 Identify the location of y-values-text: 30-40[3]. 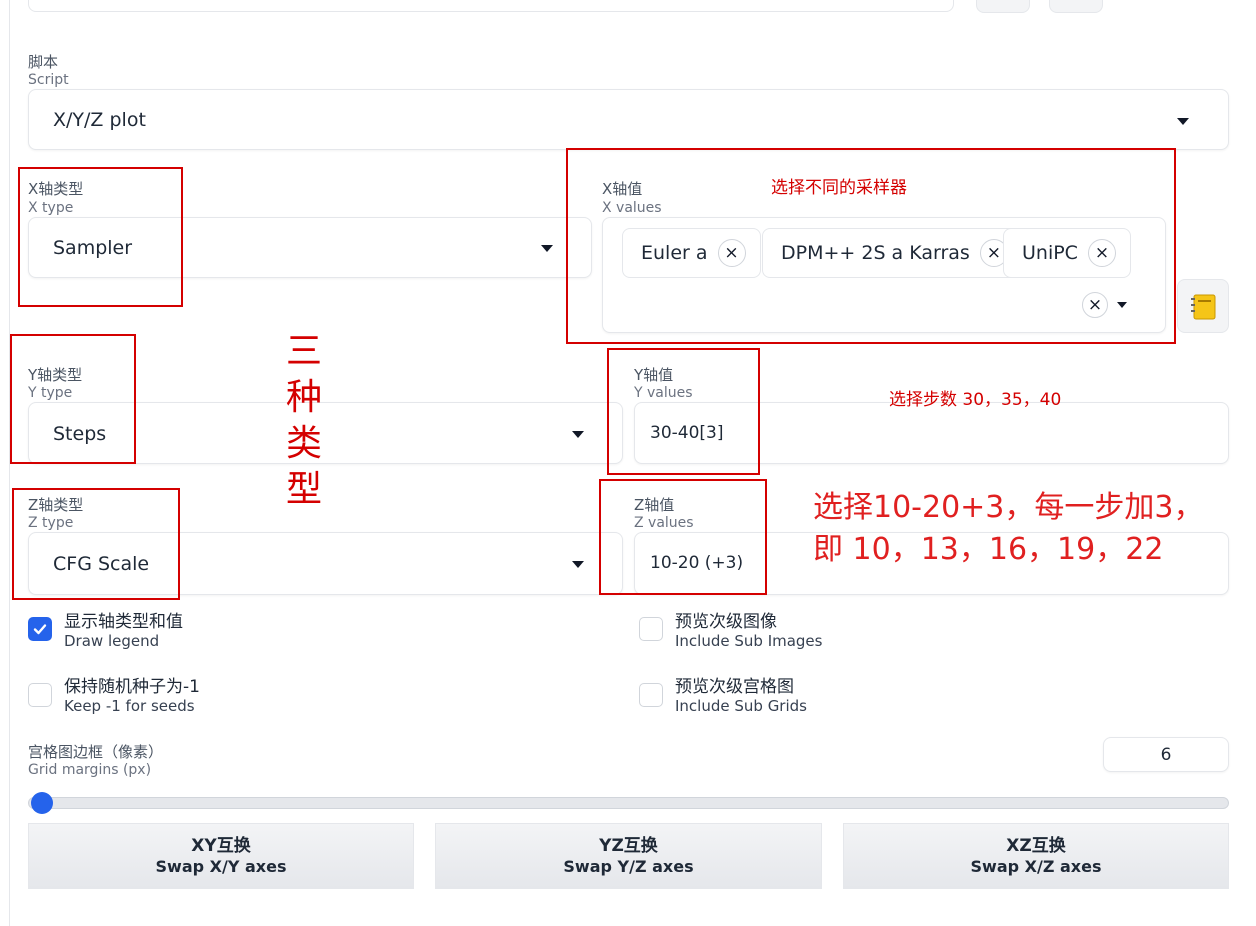
(687, 433).